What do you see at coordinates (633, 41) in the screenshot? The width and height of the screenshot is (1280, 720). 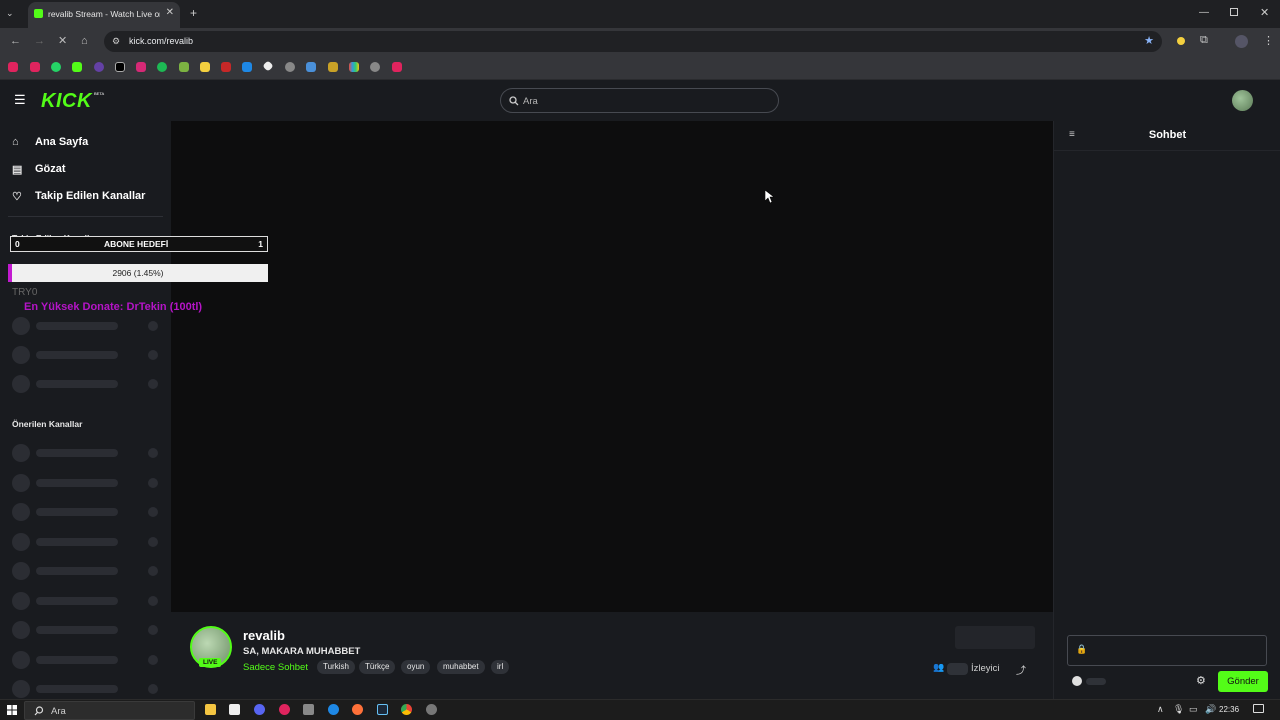 I see `address-bar: ⚙ kick.com/revalib ★` at bounding box center [633, 41].